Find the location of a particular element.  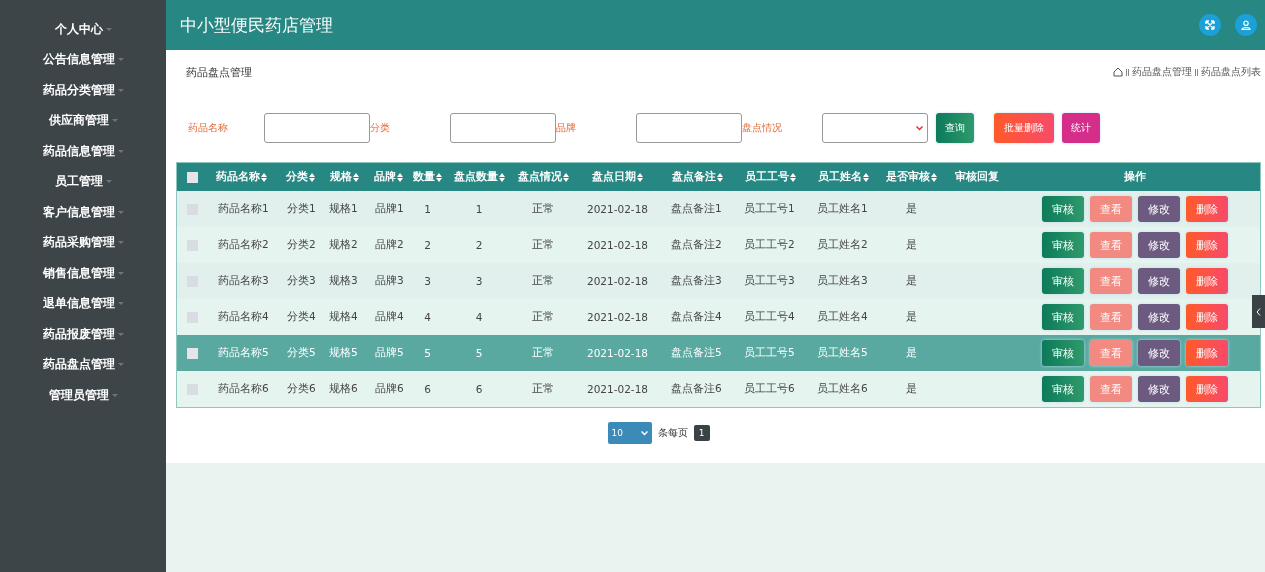

status-select is located at coordinates (875, 128).